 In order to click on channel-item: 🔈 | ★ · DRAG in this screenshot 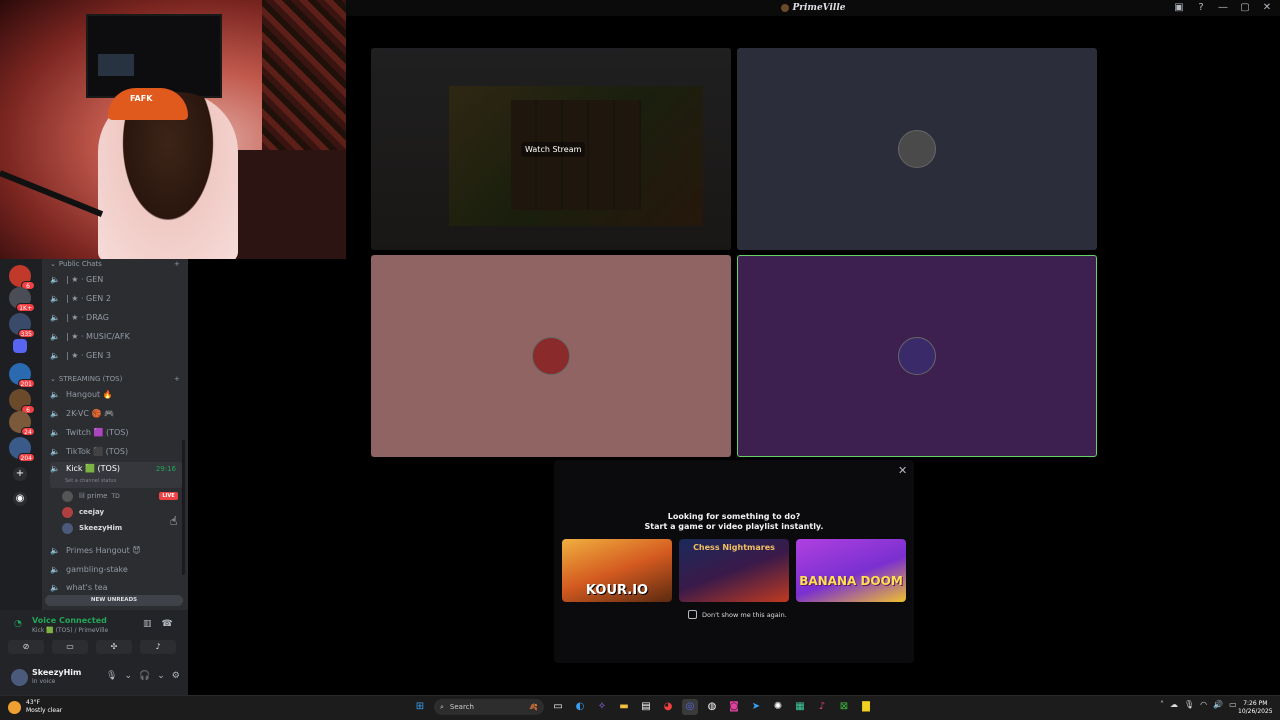, I will do `click(116, 317)`.